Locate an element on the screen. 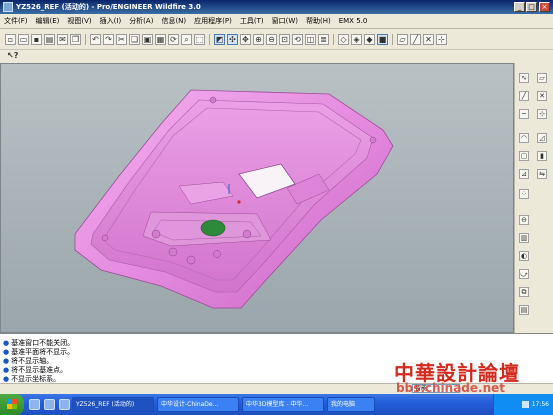  repaint-icon: ◩ is located at coordinates (219, 39).